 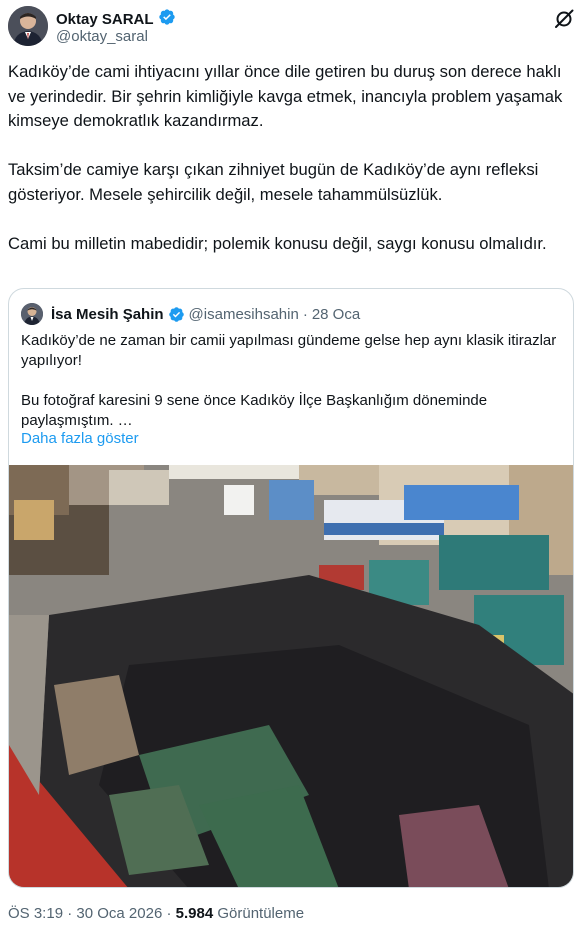 I want to click on quoted-post-date: 28 Oca, so click(x=336, y=314).